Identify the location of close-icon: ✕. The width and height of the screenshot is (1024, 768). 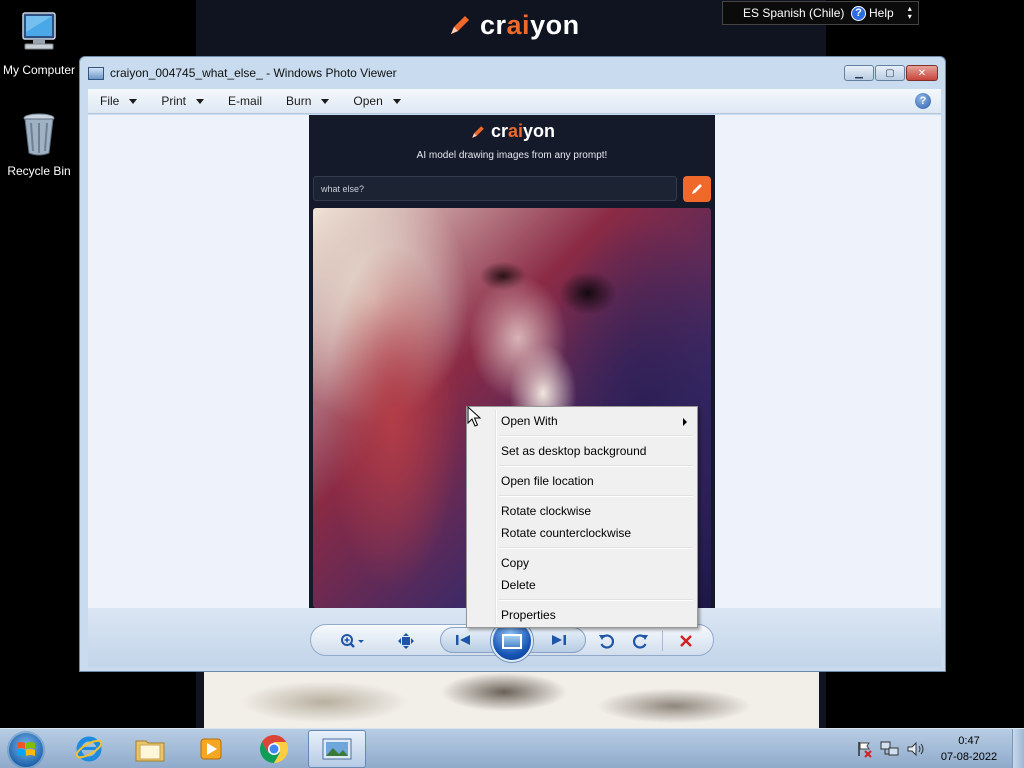
(922, 73).